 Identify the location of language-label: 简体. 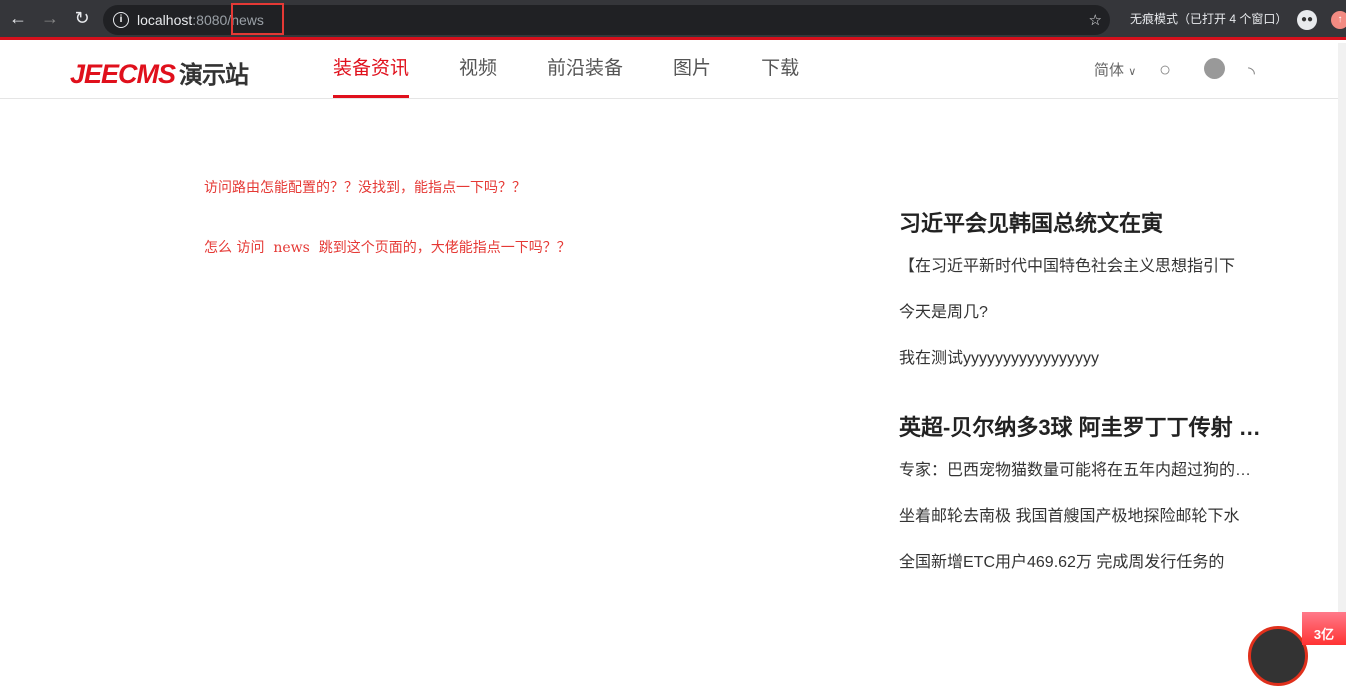
(1109, 70).